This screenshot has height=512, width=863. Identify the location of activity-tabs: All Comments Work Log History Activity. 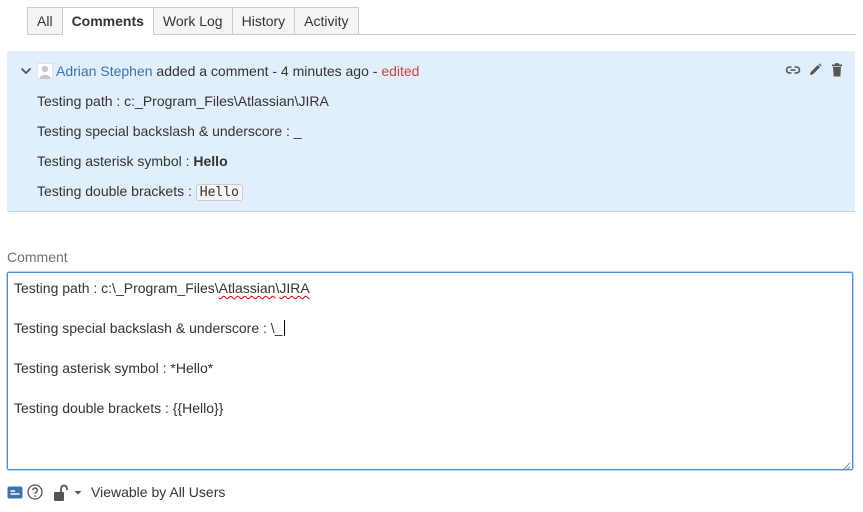
(193, 21).